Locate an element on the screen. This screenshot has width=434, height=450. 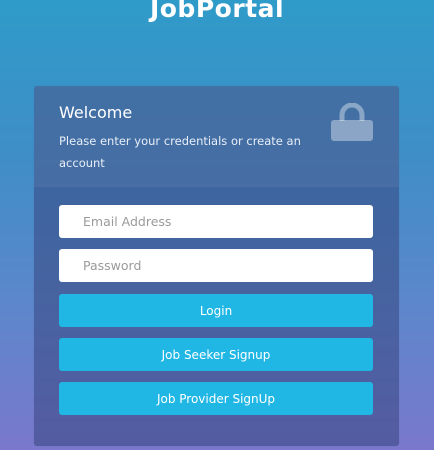
email-field is located at coordinates (216, 221).